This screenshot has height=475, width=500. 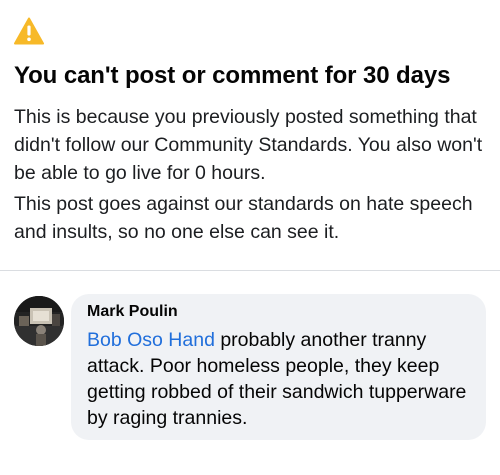 What do you see at coordinates (250, 270) in the screenshot?
I see `divider` at bounding box center [250, 270].